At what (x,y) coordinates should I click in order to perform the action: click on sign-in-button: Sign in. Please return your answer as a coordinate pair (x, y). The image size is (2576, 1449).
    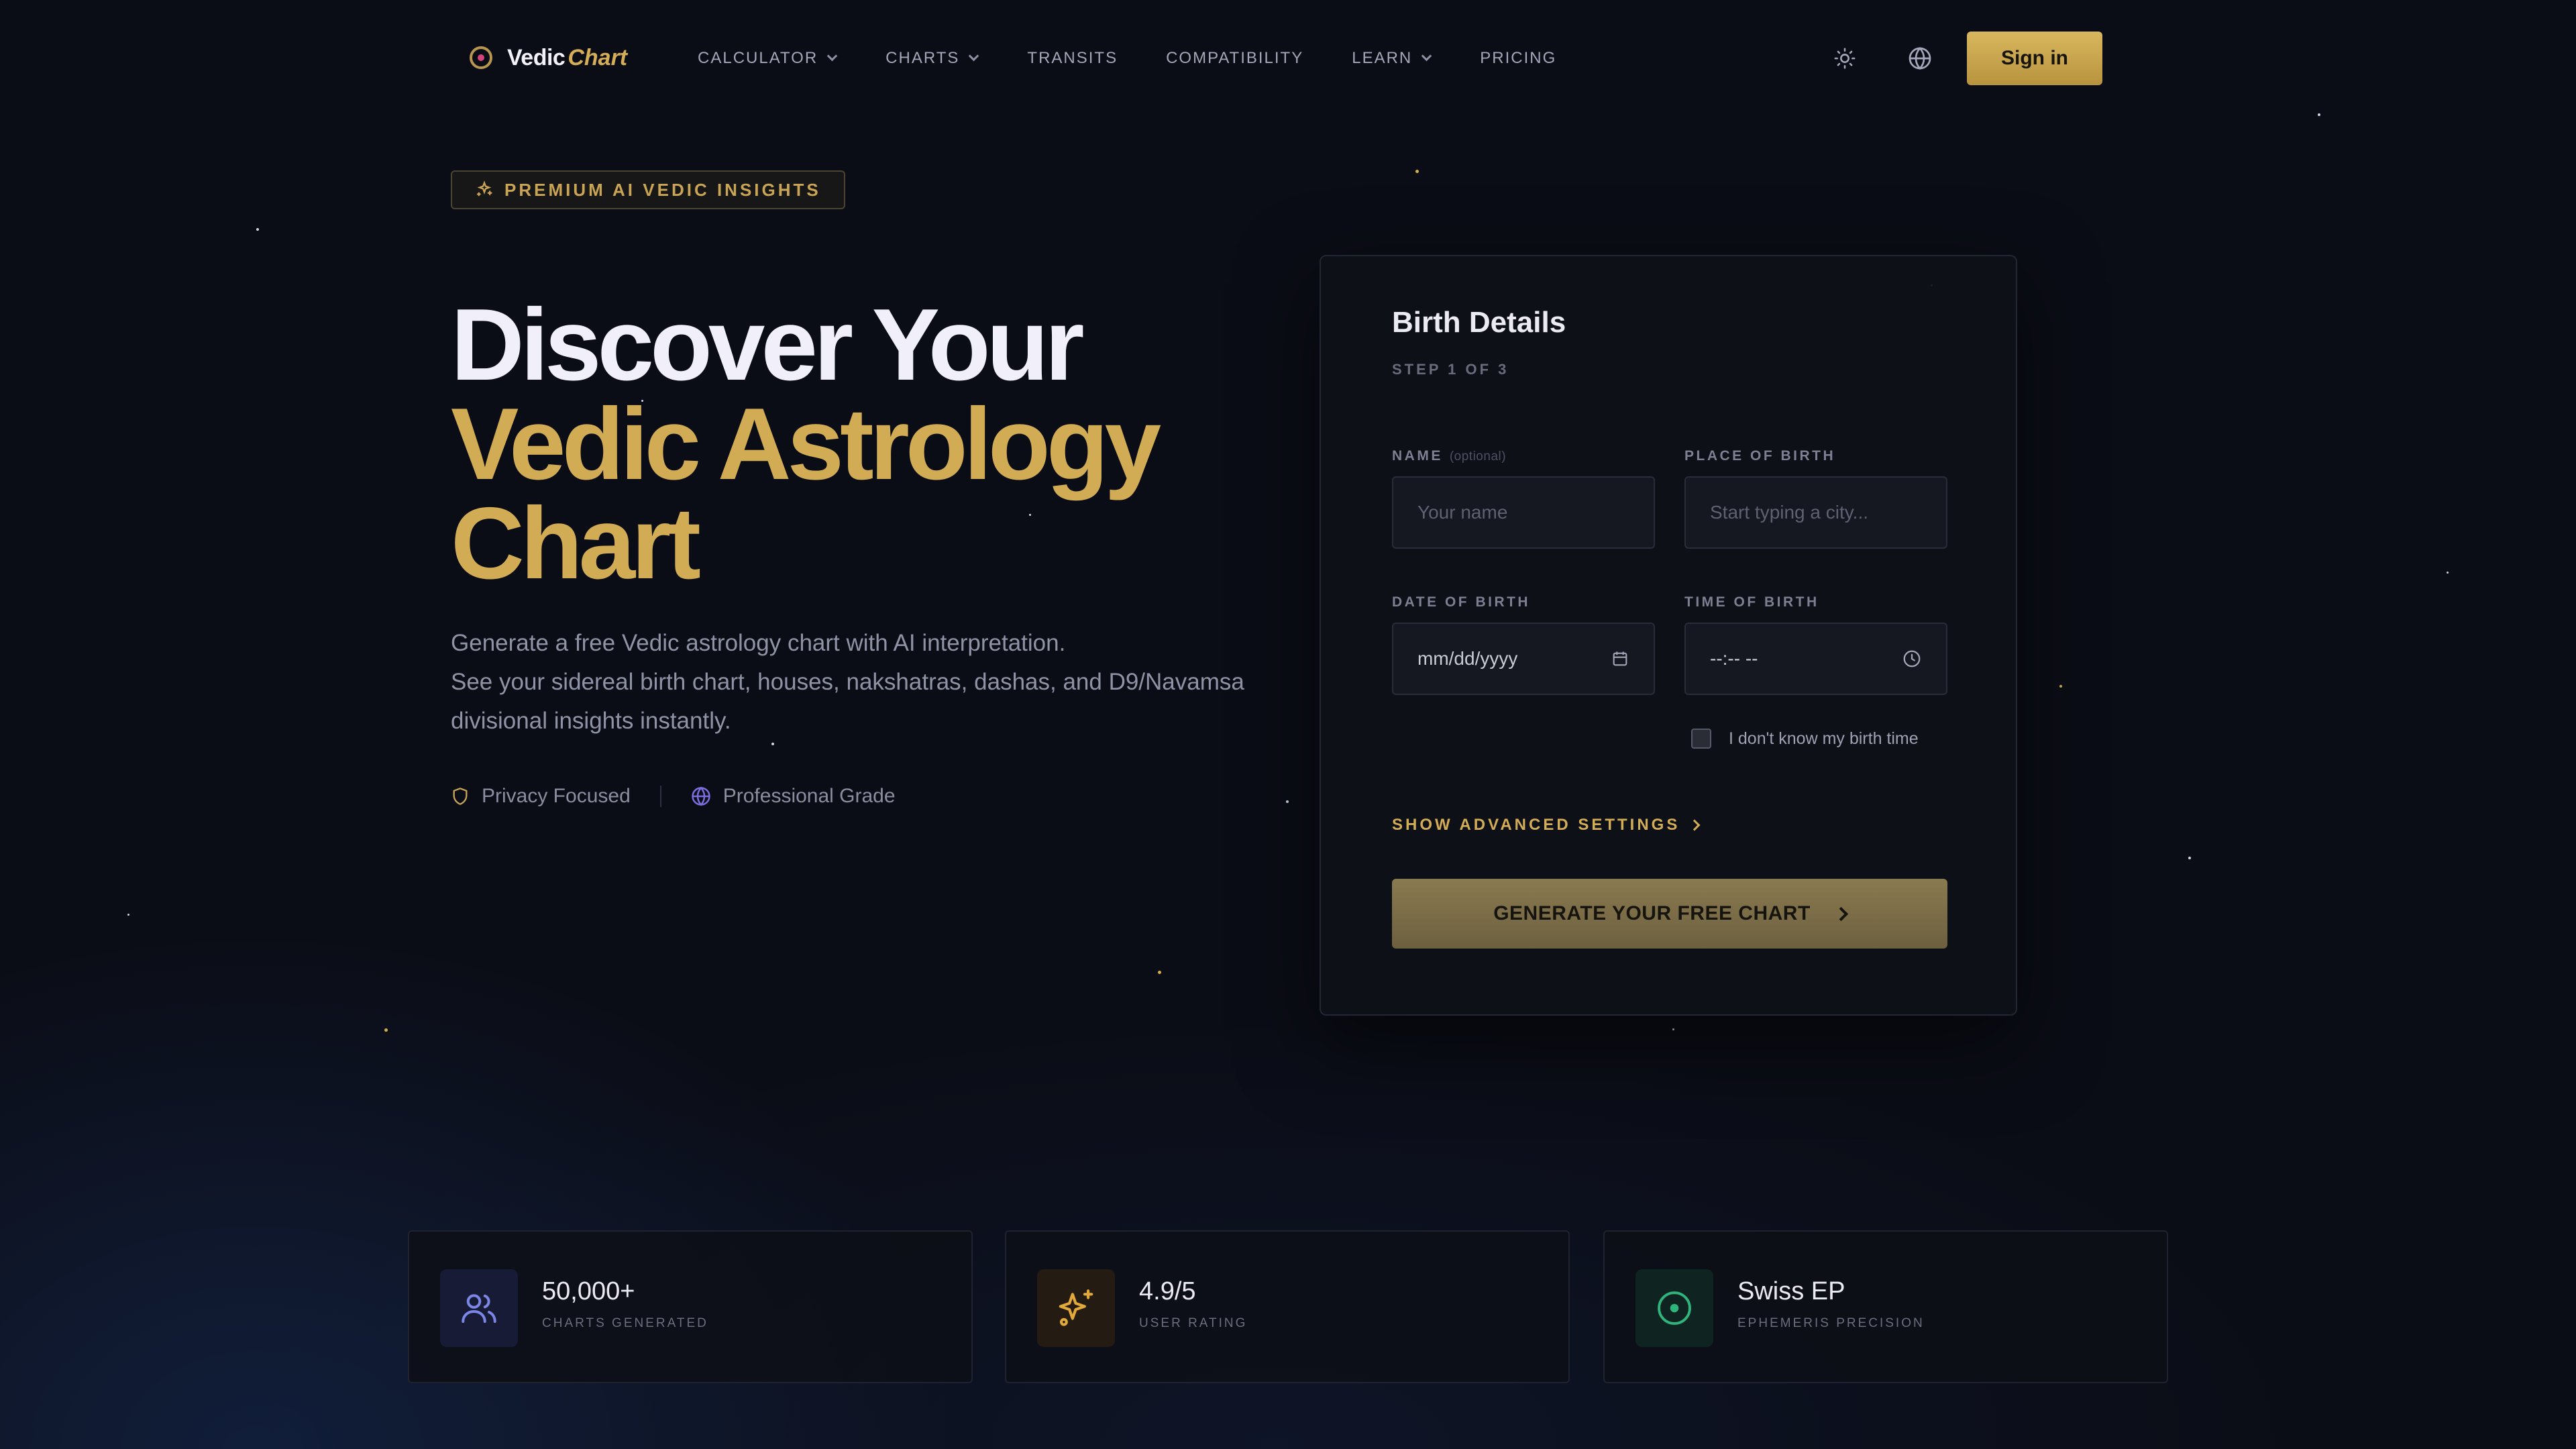
    Looking at the image, I should click on (2034, 58).